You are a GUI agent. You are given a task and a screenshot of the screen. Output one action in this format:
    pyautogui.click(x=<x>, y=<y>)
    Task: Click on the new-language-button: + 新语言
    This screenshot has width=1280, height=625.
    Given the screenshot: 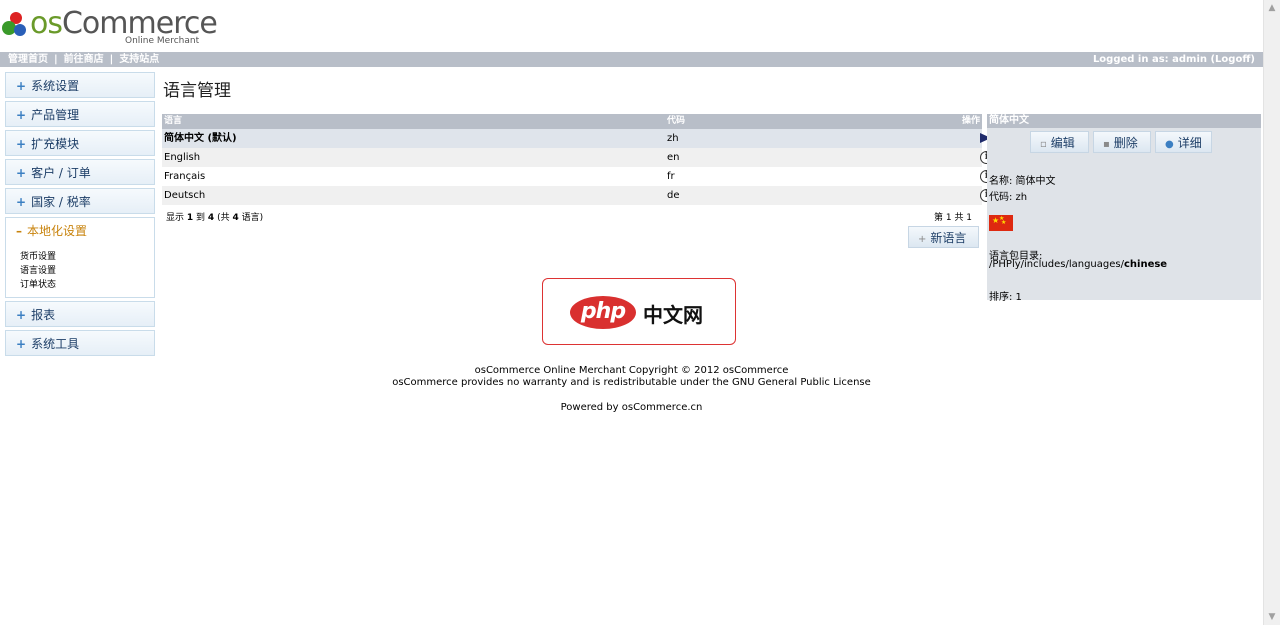 What is the action you would take?
    pyautogui.click(x=943, y=237)
    